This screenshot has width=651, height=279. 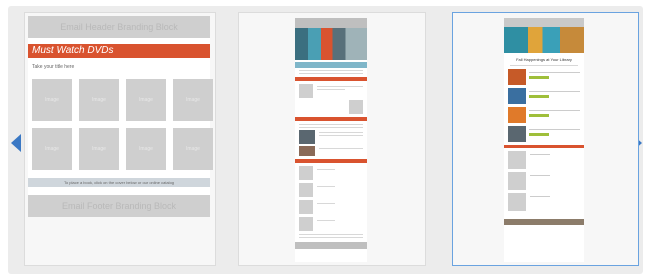 I want to click on template-subtext: Take your title here, so click(x=53, y=67).